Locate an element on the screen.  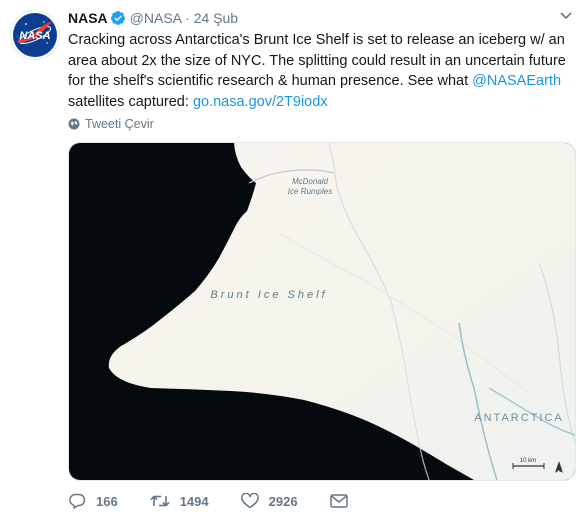
tweet-text-part2: satellites captured: is located at coordinates (130, 101).